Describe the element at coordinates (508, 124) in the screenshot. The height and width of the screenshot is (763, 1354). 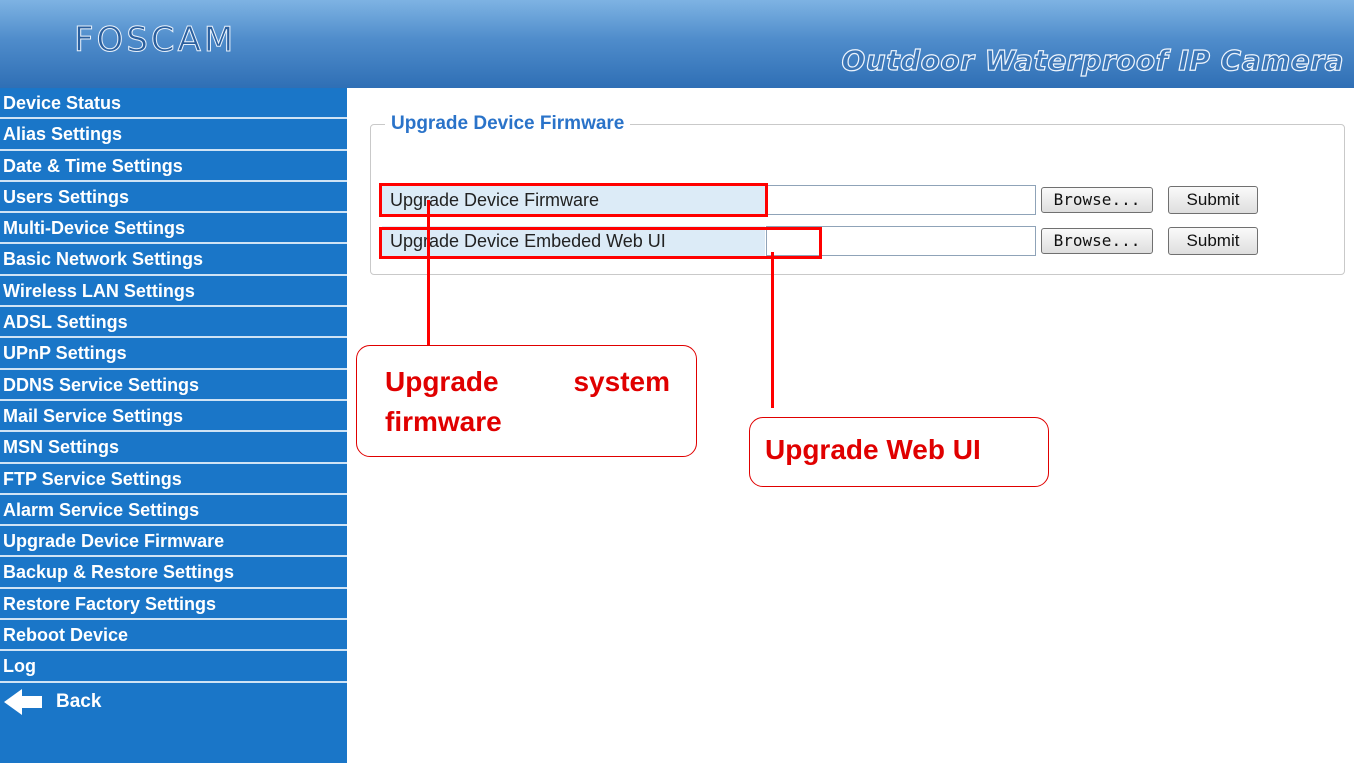
I see `section-title: Upgrade Device Firmware` at that location.